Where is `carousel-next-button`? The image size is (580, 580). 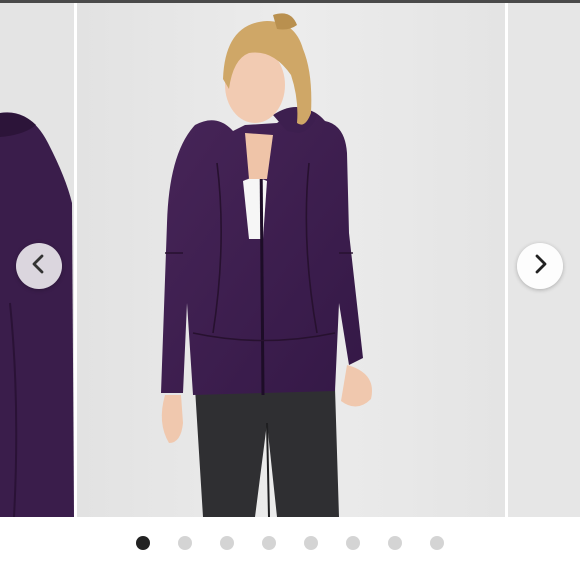
carousel-next-button is located at coordinates (540, 266).